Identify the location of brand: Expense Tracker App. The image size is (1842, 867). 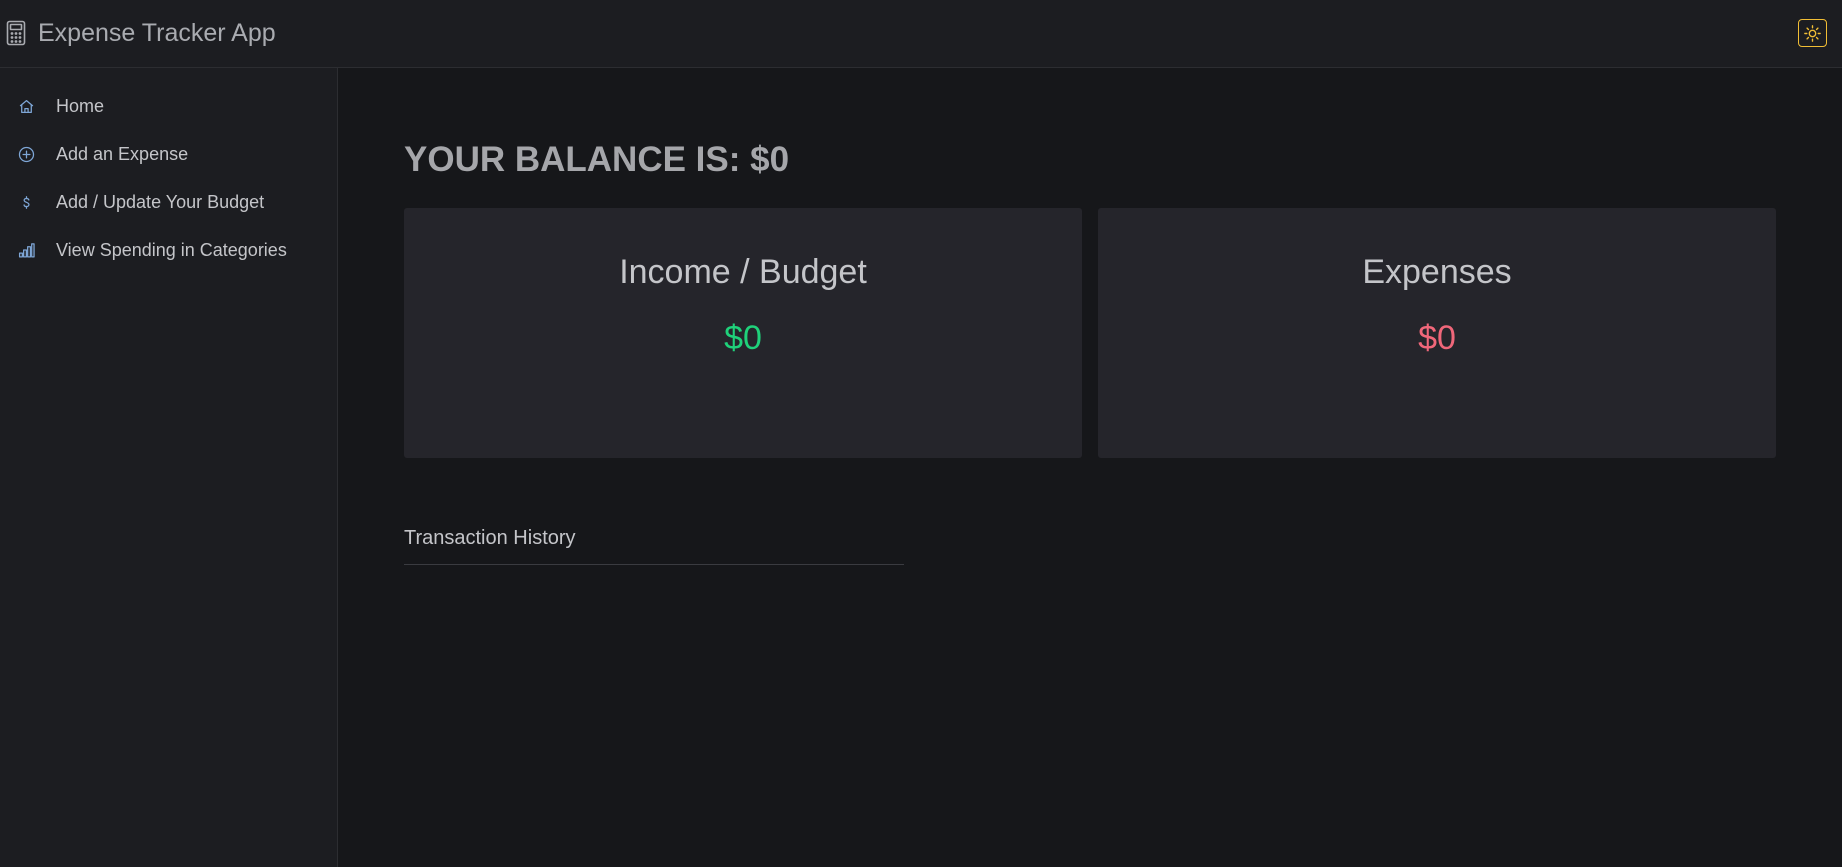
(141, 33).